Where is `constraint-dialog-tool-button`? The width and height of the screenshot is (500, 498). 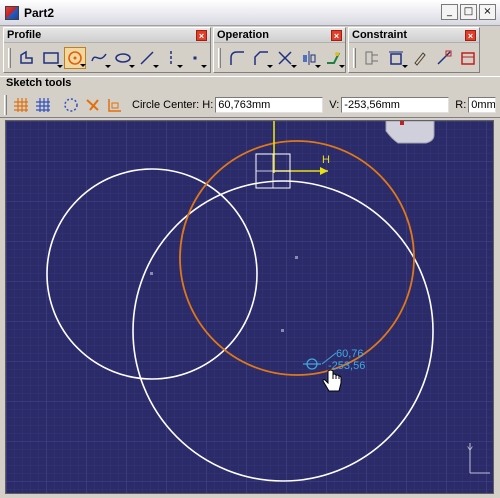 constraint-dialog-tool-button is located at coordinates (372, 58).